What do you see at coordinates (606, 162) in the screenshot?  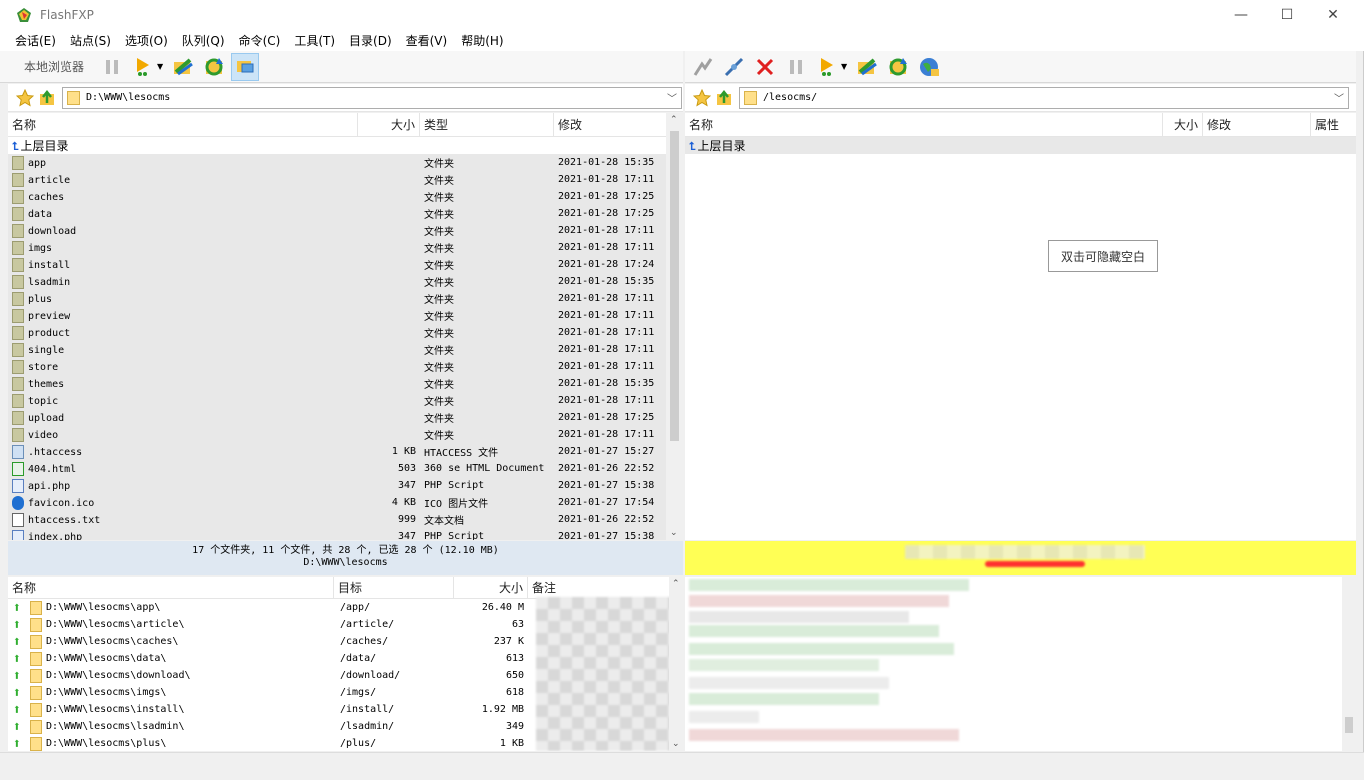 I see `file-modified: 2021-01-28 15:35` at bounding box center [606, 162].